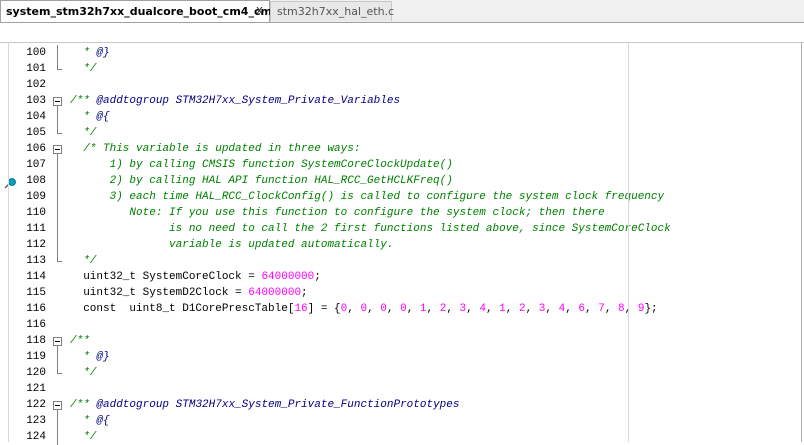 This screenshot has height=445, width=804. I want to click on code-token: 2, so click(522, 309).